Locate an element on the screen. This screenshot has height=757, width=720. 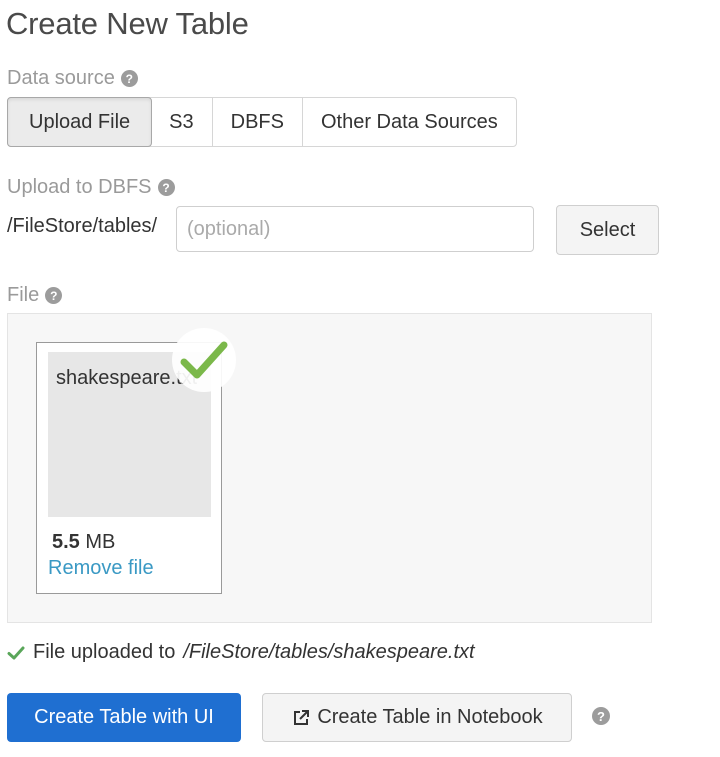
upload-to-dbfs-label-text: Upload to DBFS is located at coordinates (79, 187).